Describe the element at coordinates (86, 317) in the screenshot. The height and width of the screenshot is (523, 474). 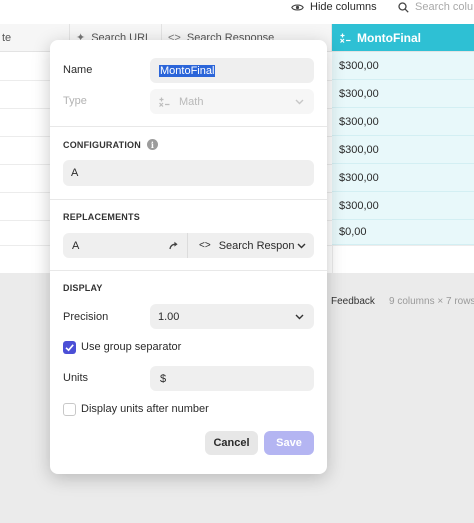
I see `precision-label: Precision` at that location.